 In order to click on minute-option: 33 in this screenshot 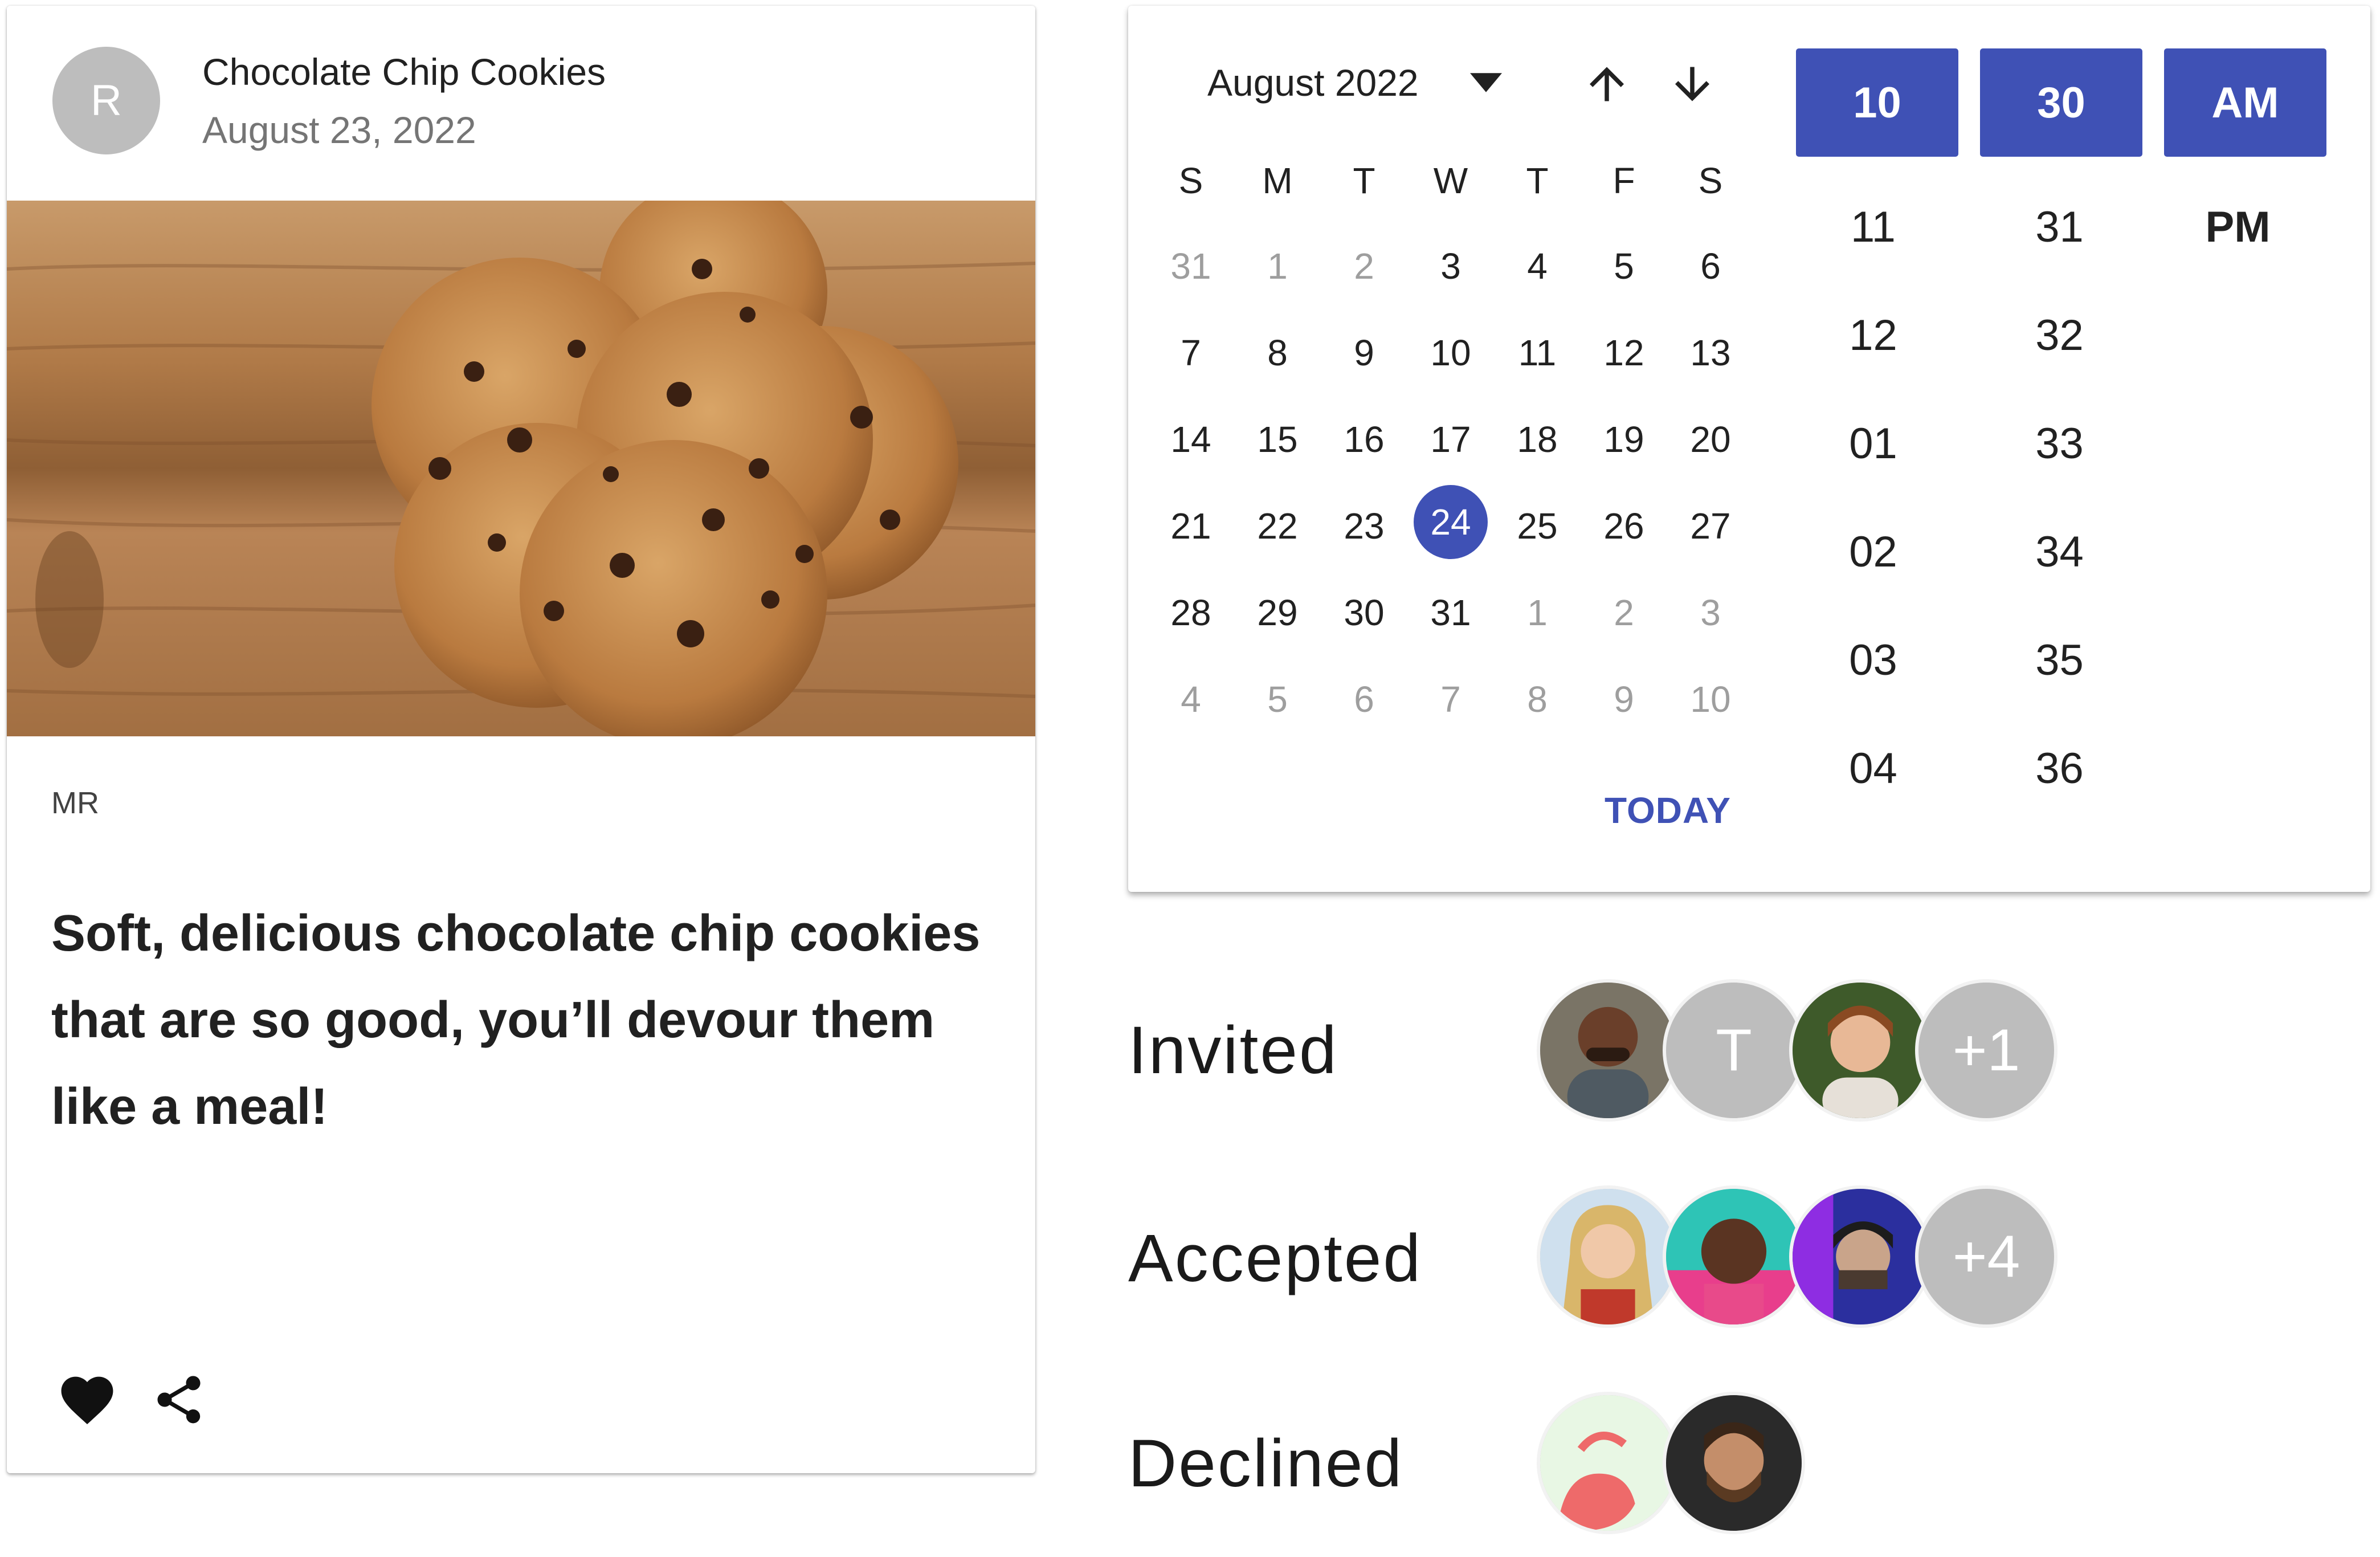, I will do `click(2059, 443)`.